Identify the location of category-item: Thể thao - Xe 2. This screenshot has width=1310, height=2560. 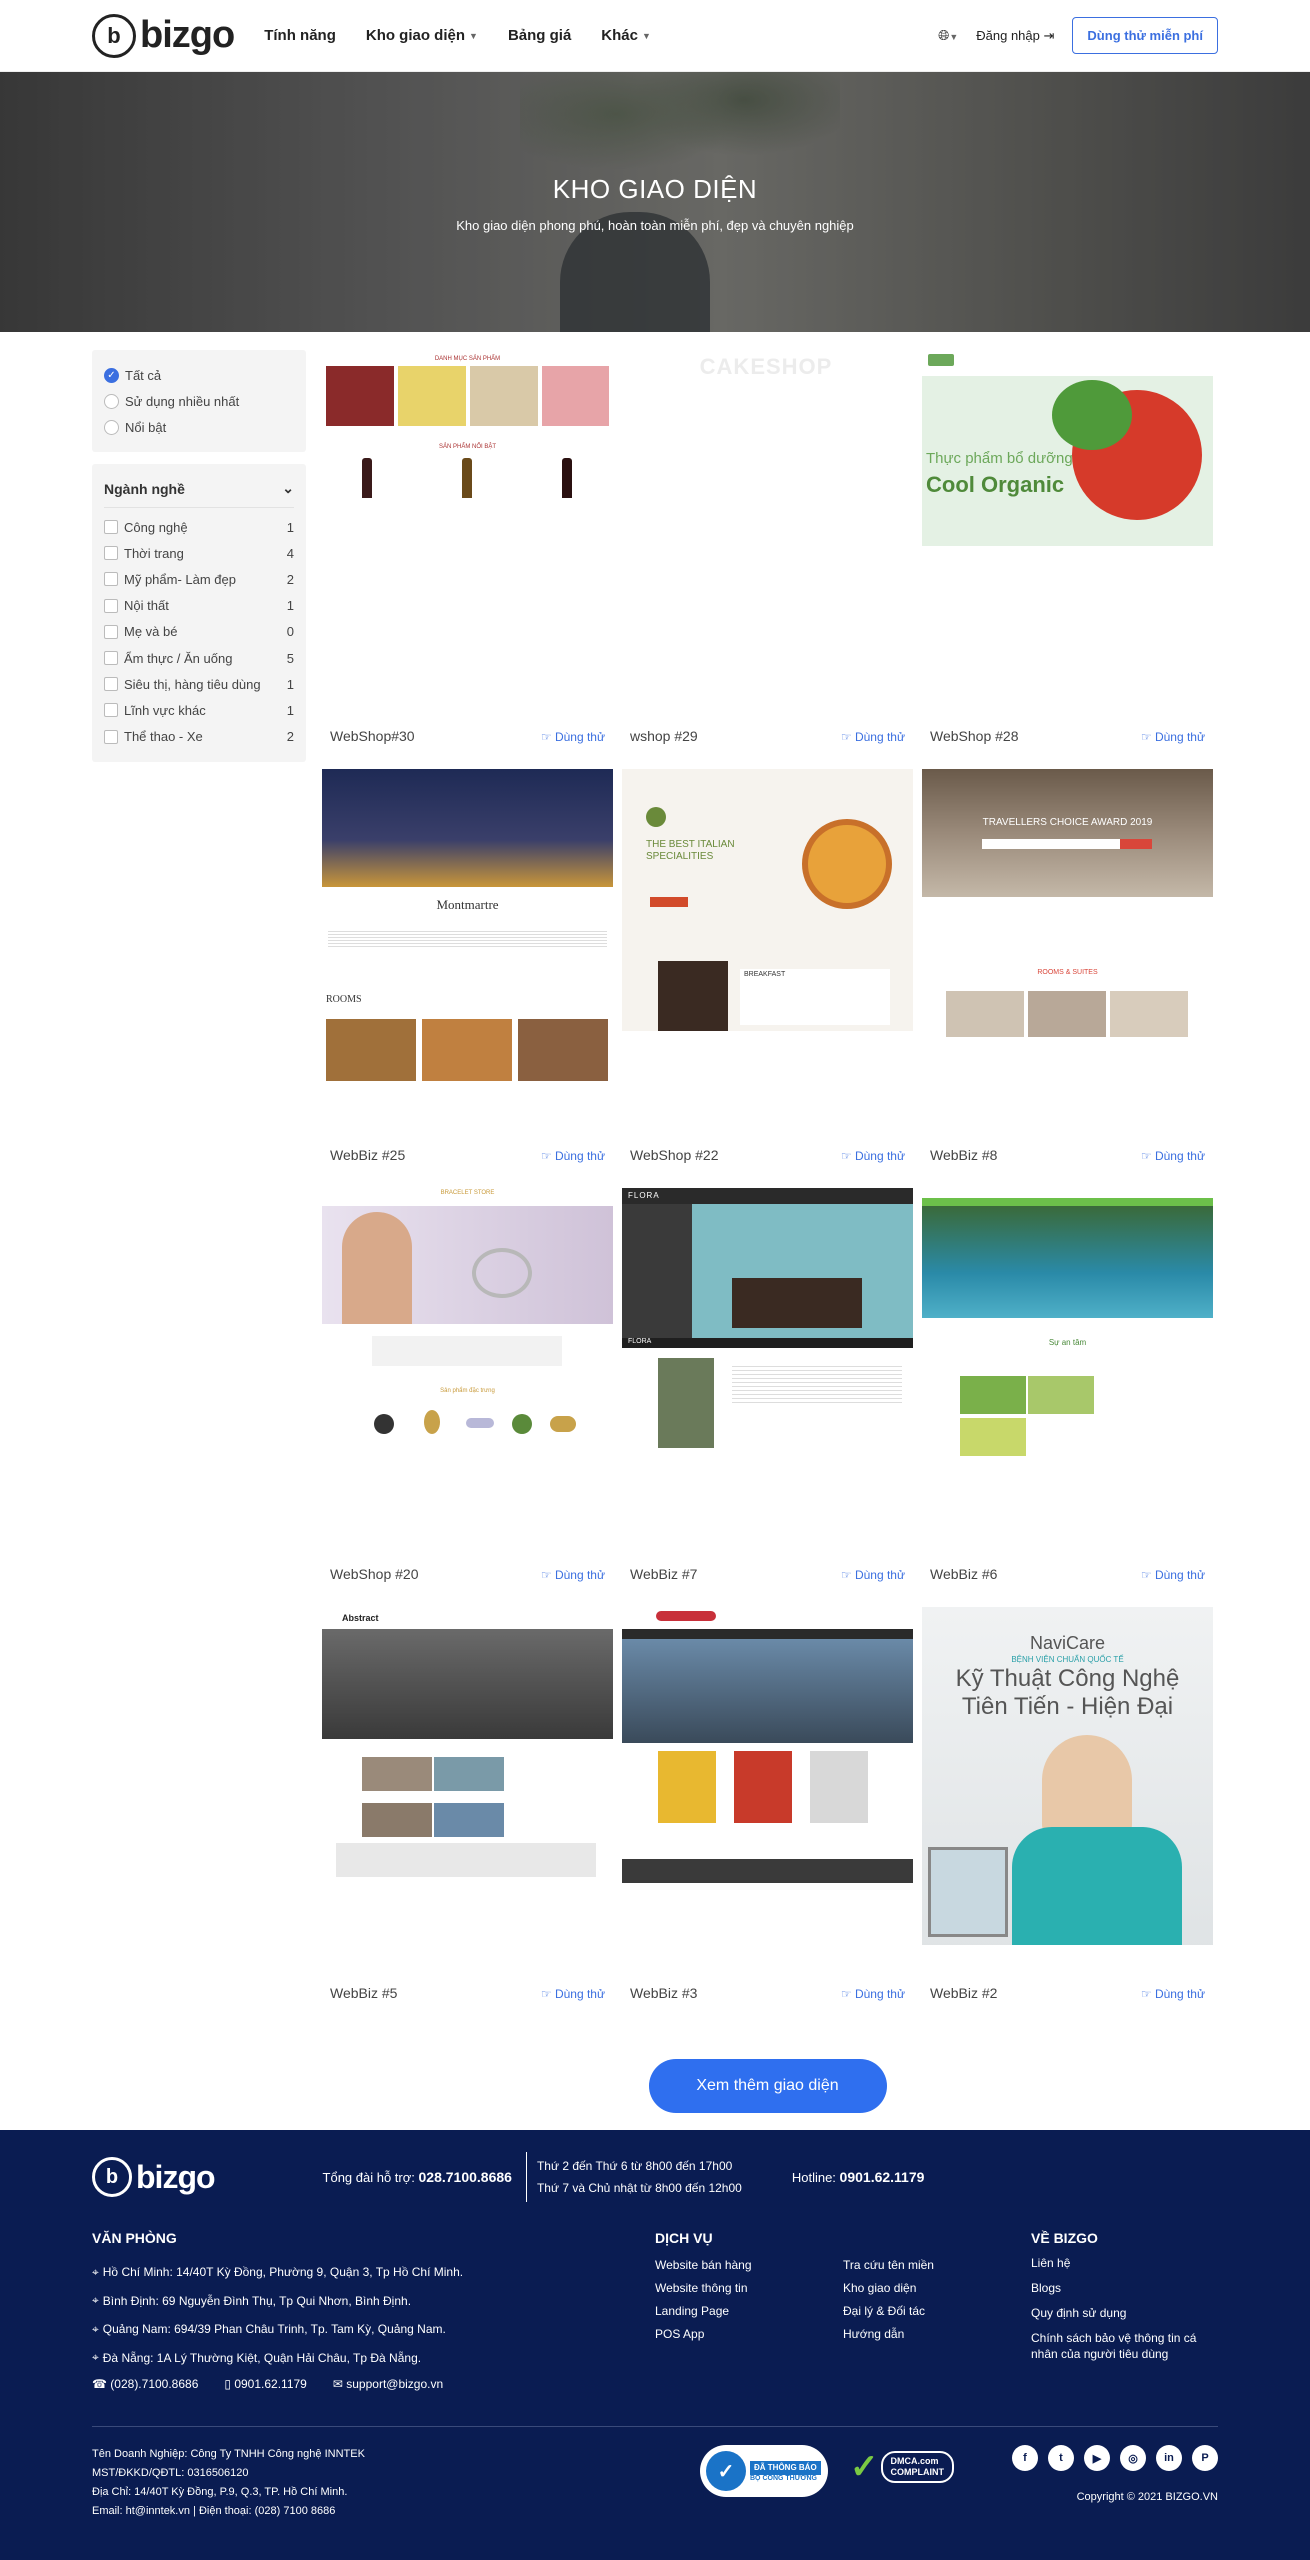
(199, 737).